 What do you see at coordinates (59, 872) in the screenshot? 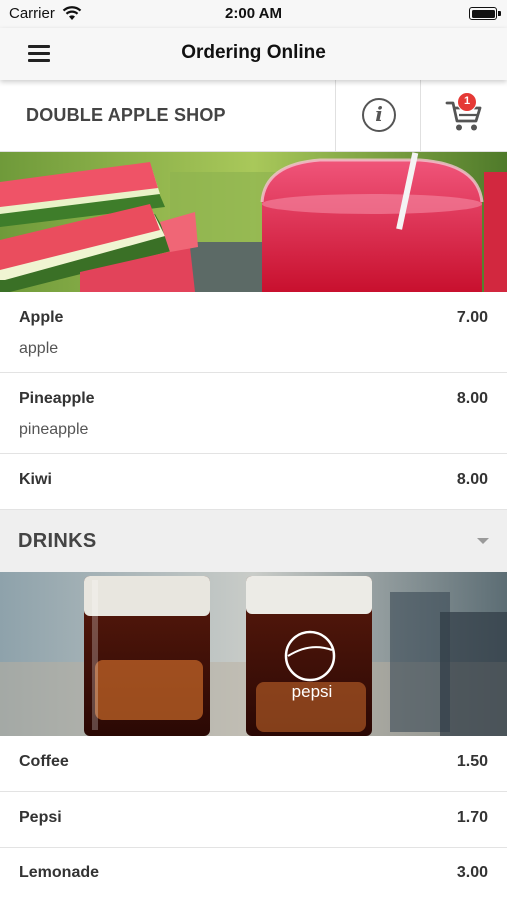
I see `item-name: Lemonade` at bounding box center [59, 872].